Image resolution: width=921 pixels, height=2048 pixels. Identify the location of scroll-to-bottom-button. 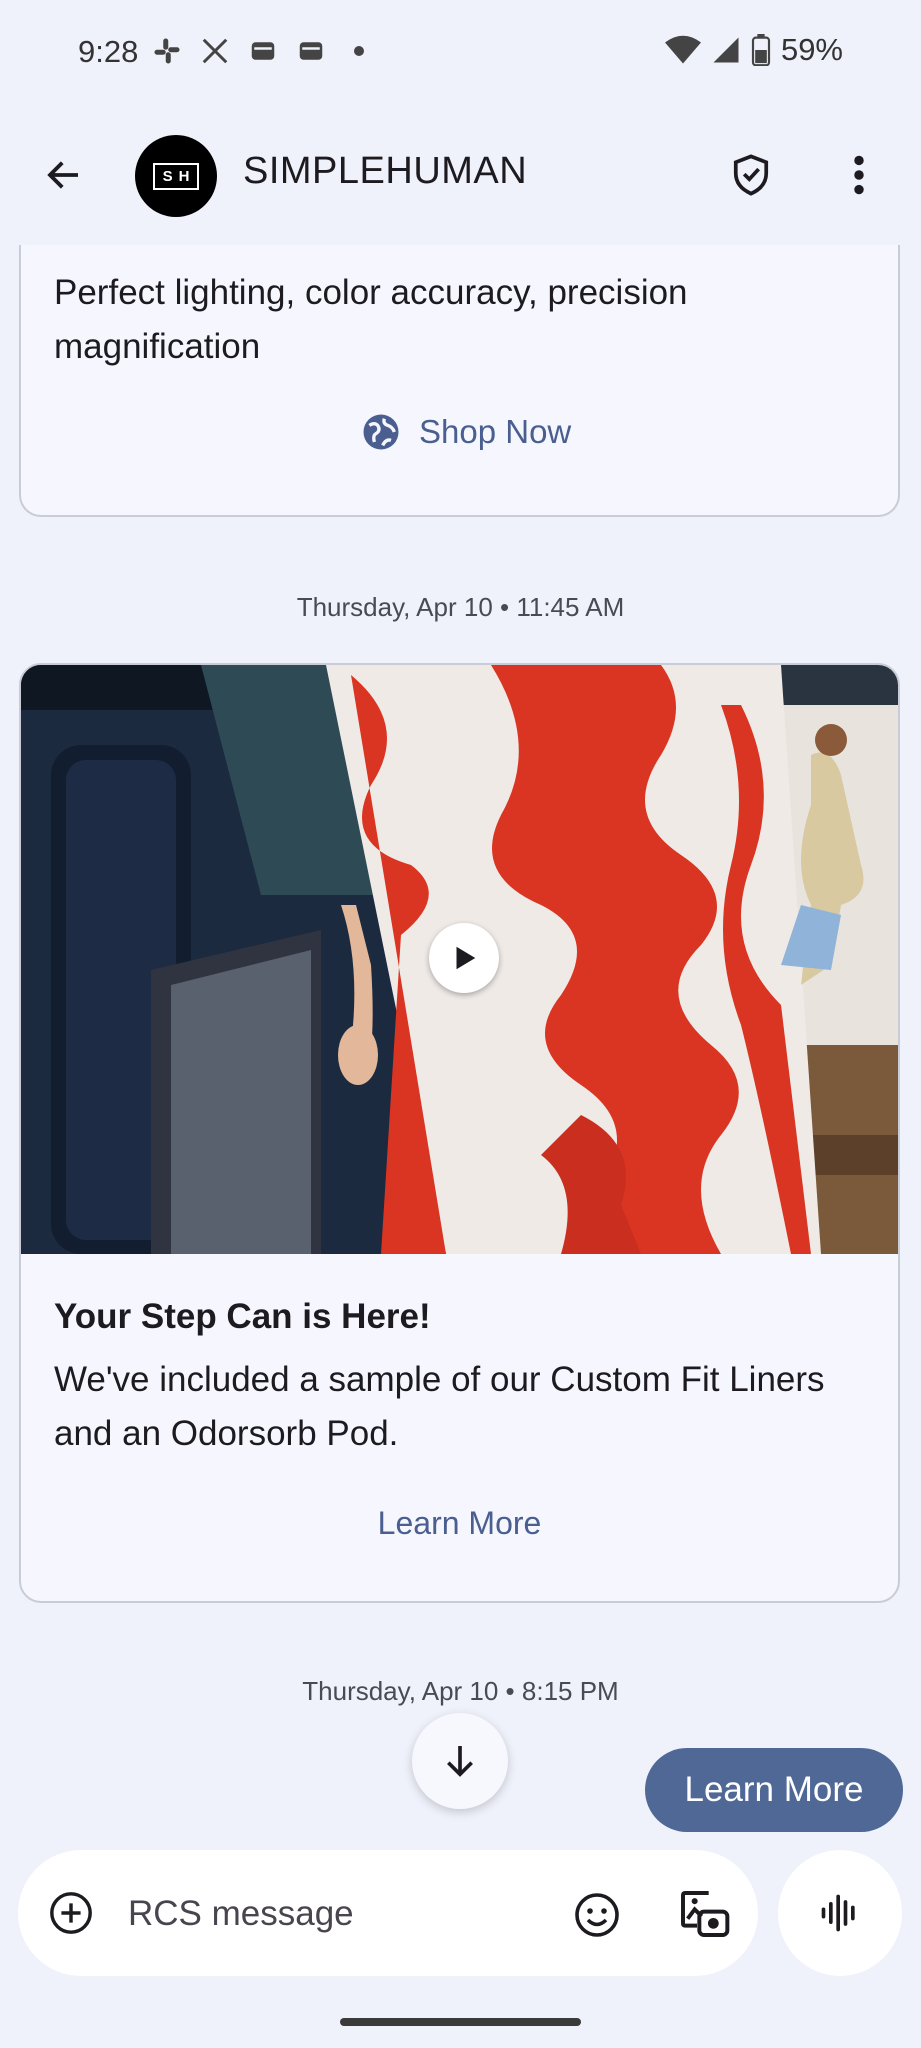
(460, 1761).